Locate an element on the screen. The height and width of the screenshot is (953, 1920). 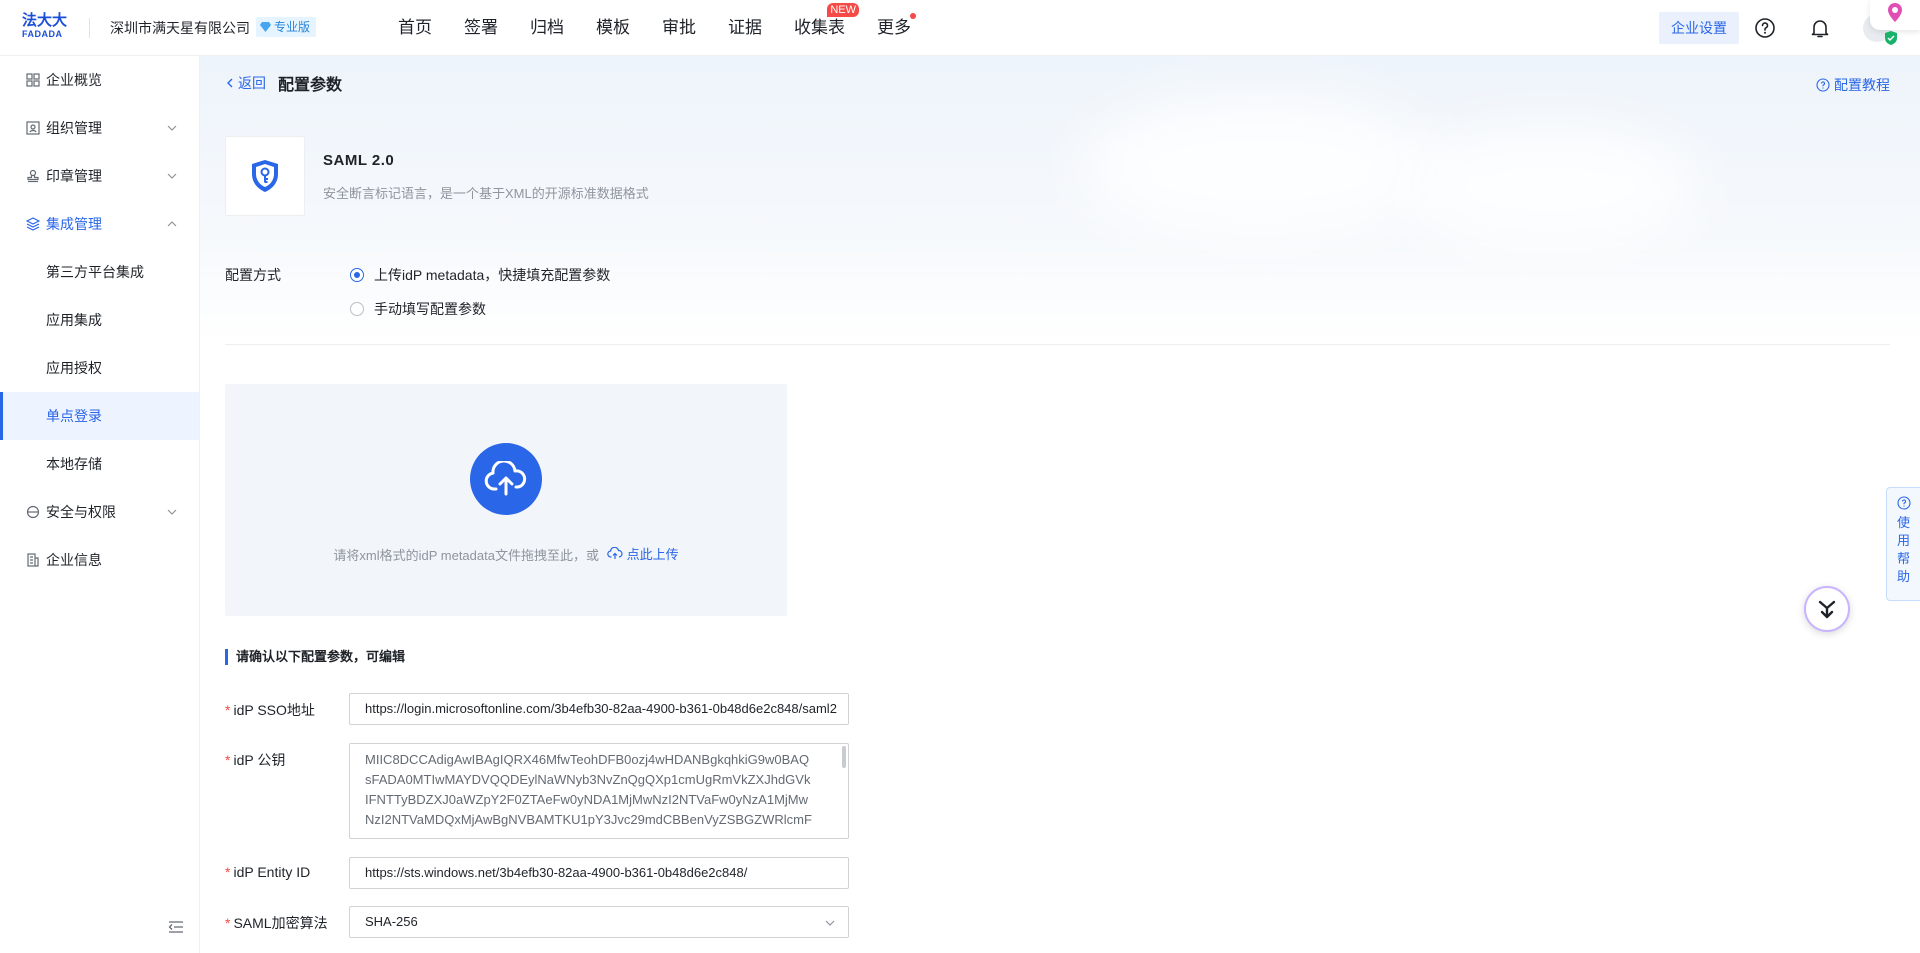
sidebar-item-company-info: 企业信息 is located at coordinates (99, 560).